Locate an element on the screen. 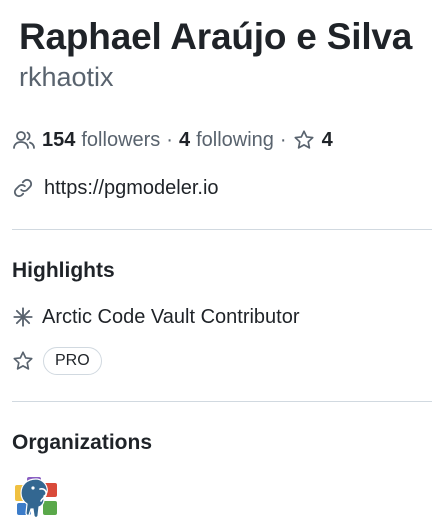 The width and height of the screenshot is (447, 531). stars-link: 4 is located at coordinates (313, 140).